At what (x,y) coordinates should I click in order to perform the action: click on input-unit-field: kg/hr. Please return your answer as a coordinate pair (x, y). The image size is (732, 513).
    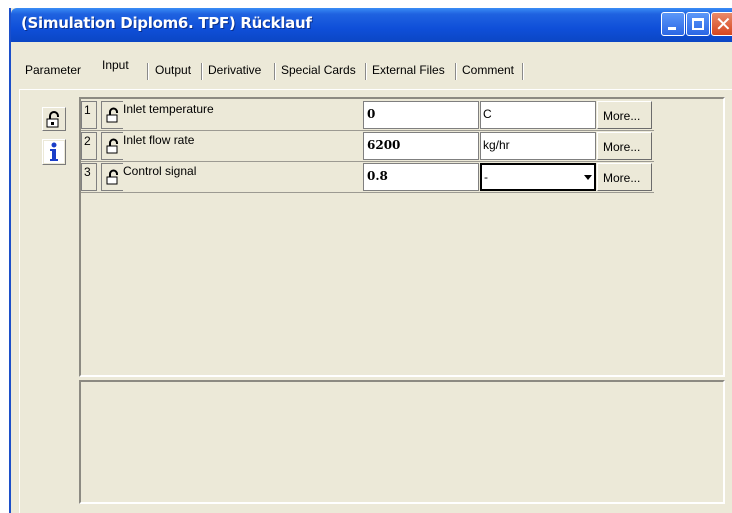
    Looking at the image, I should click on (538, 146).